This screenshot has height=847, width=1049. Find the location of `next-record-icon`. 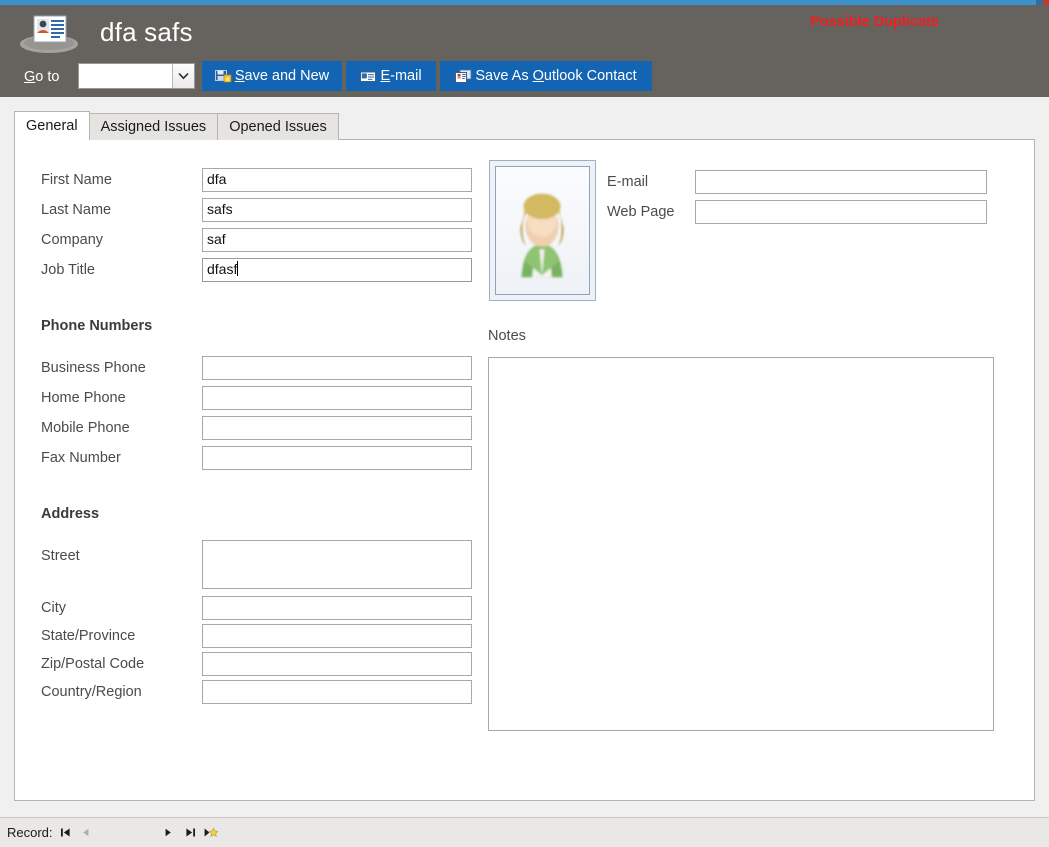

next-record-icon is located at coordinates (168, 832).